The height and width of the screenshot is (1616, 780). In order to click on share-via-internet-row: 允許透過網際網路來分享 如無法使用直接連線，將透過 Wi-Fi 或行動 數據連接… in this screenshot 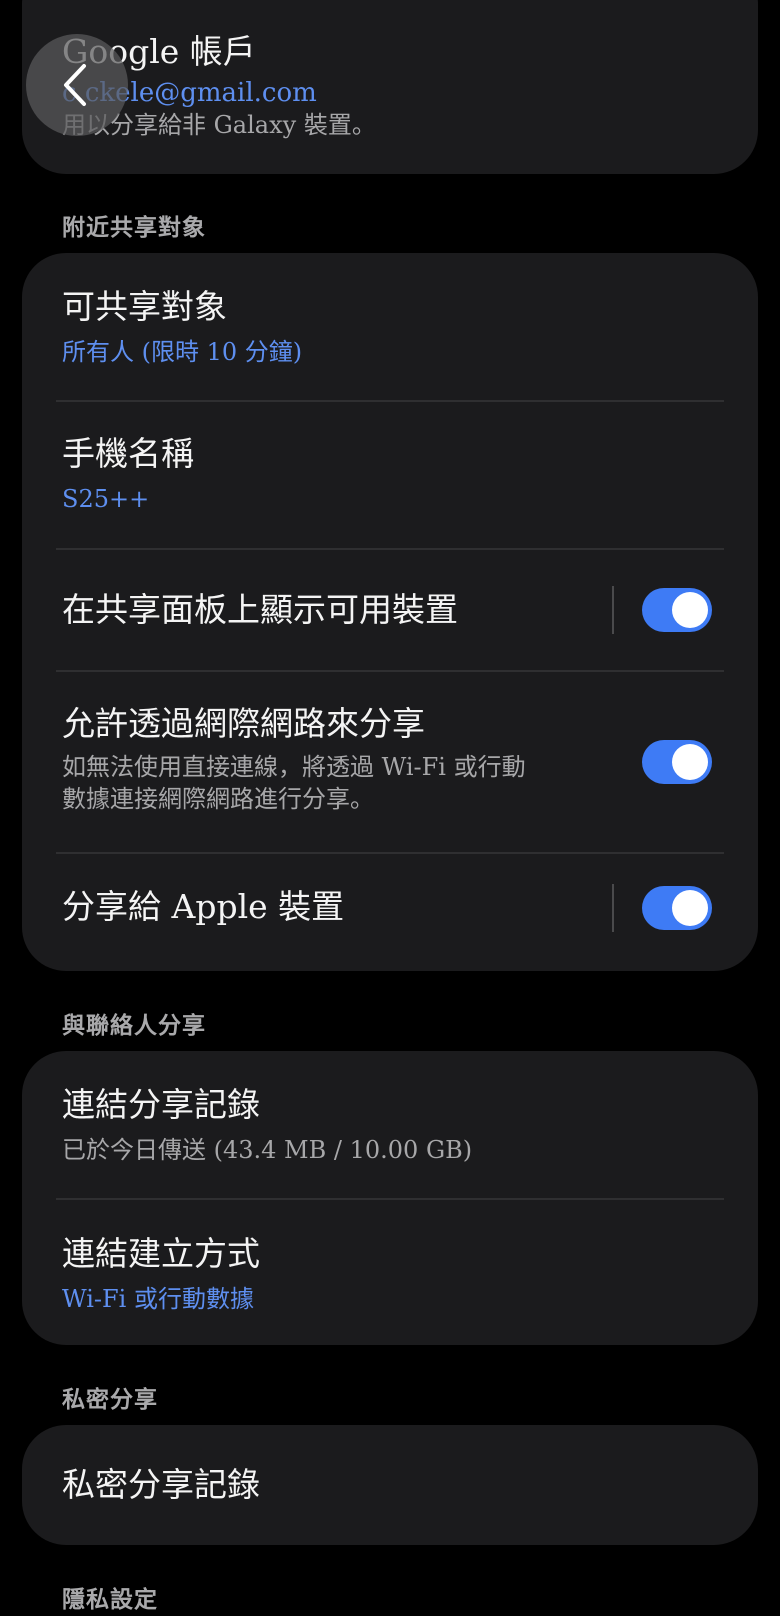, I will do `click(390, 762)`.